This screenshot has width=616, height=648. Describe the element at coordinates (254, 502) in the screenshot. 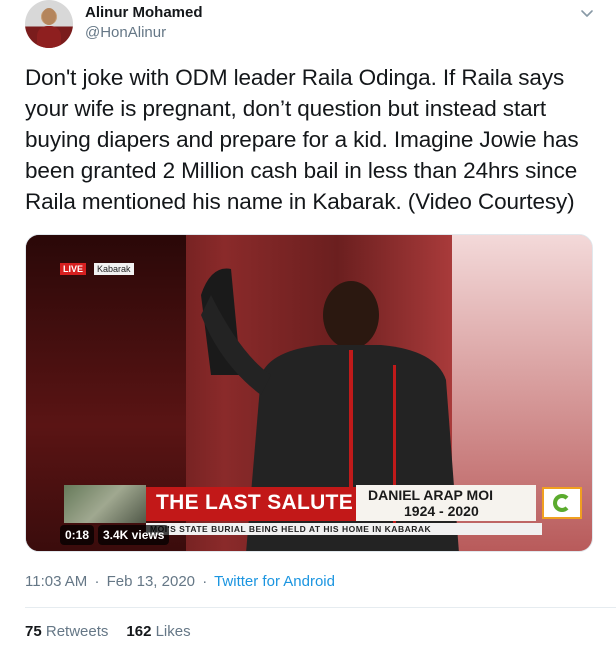

I see `lower-third-headline: THE LAST SALUTE` at that location.